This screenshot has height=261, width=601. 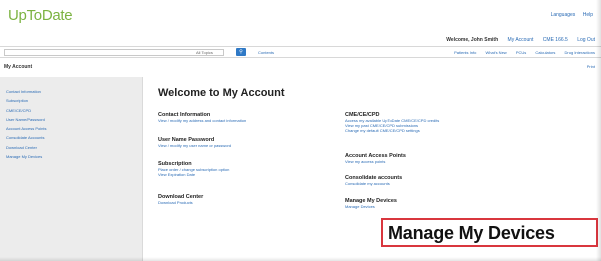 What do you see at coordinates (392, 130) in the screenshot?
I see `section-link: Change my default CME/CE/CPD settings` at bounding box center [392, 130].